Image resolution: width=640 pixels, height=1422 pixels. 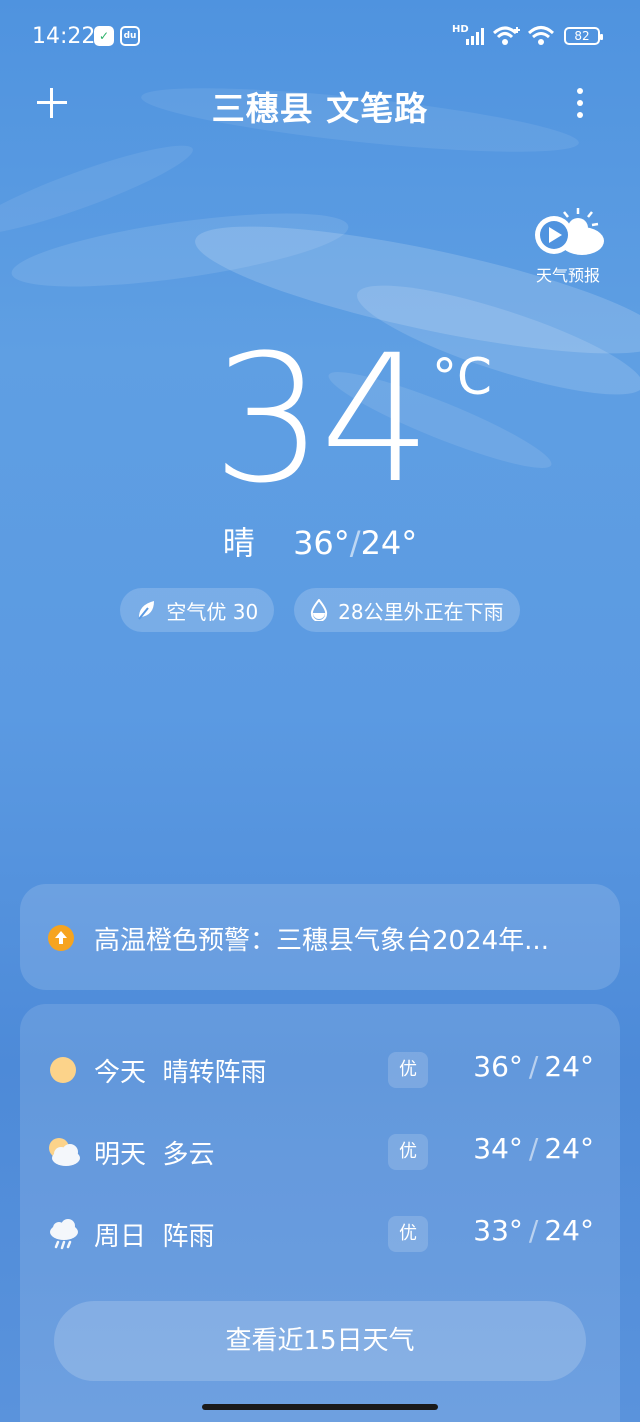 I want to click on warning-up-arrow-icon, so click(x=61, y=938).